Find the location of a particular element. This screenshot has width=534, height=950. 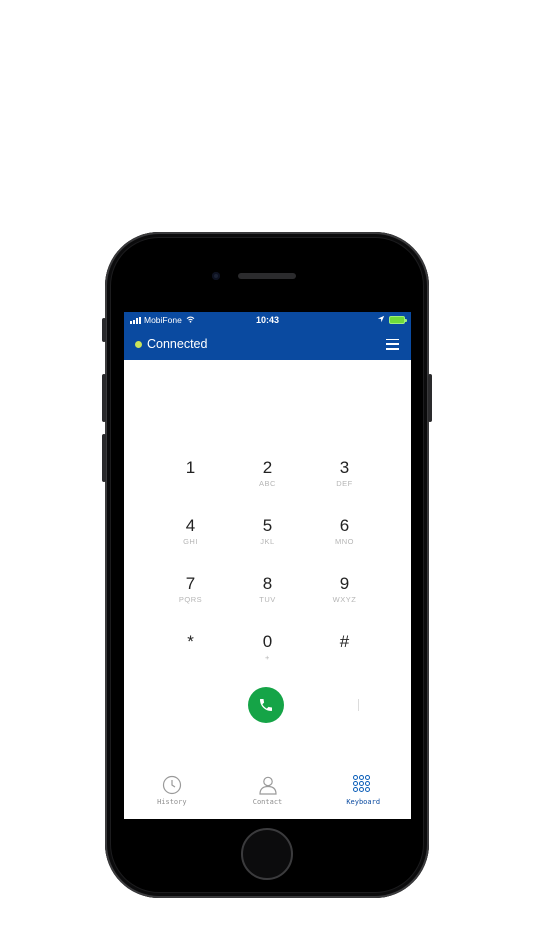

keypad-key-letters: GHI is located at coordinates (190, 541).